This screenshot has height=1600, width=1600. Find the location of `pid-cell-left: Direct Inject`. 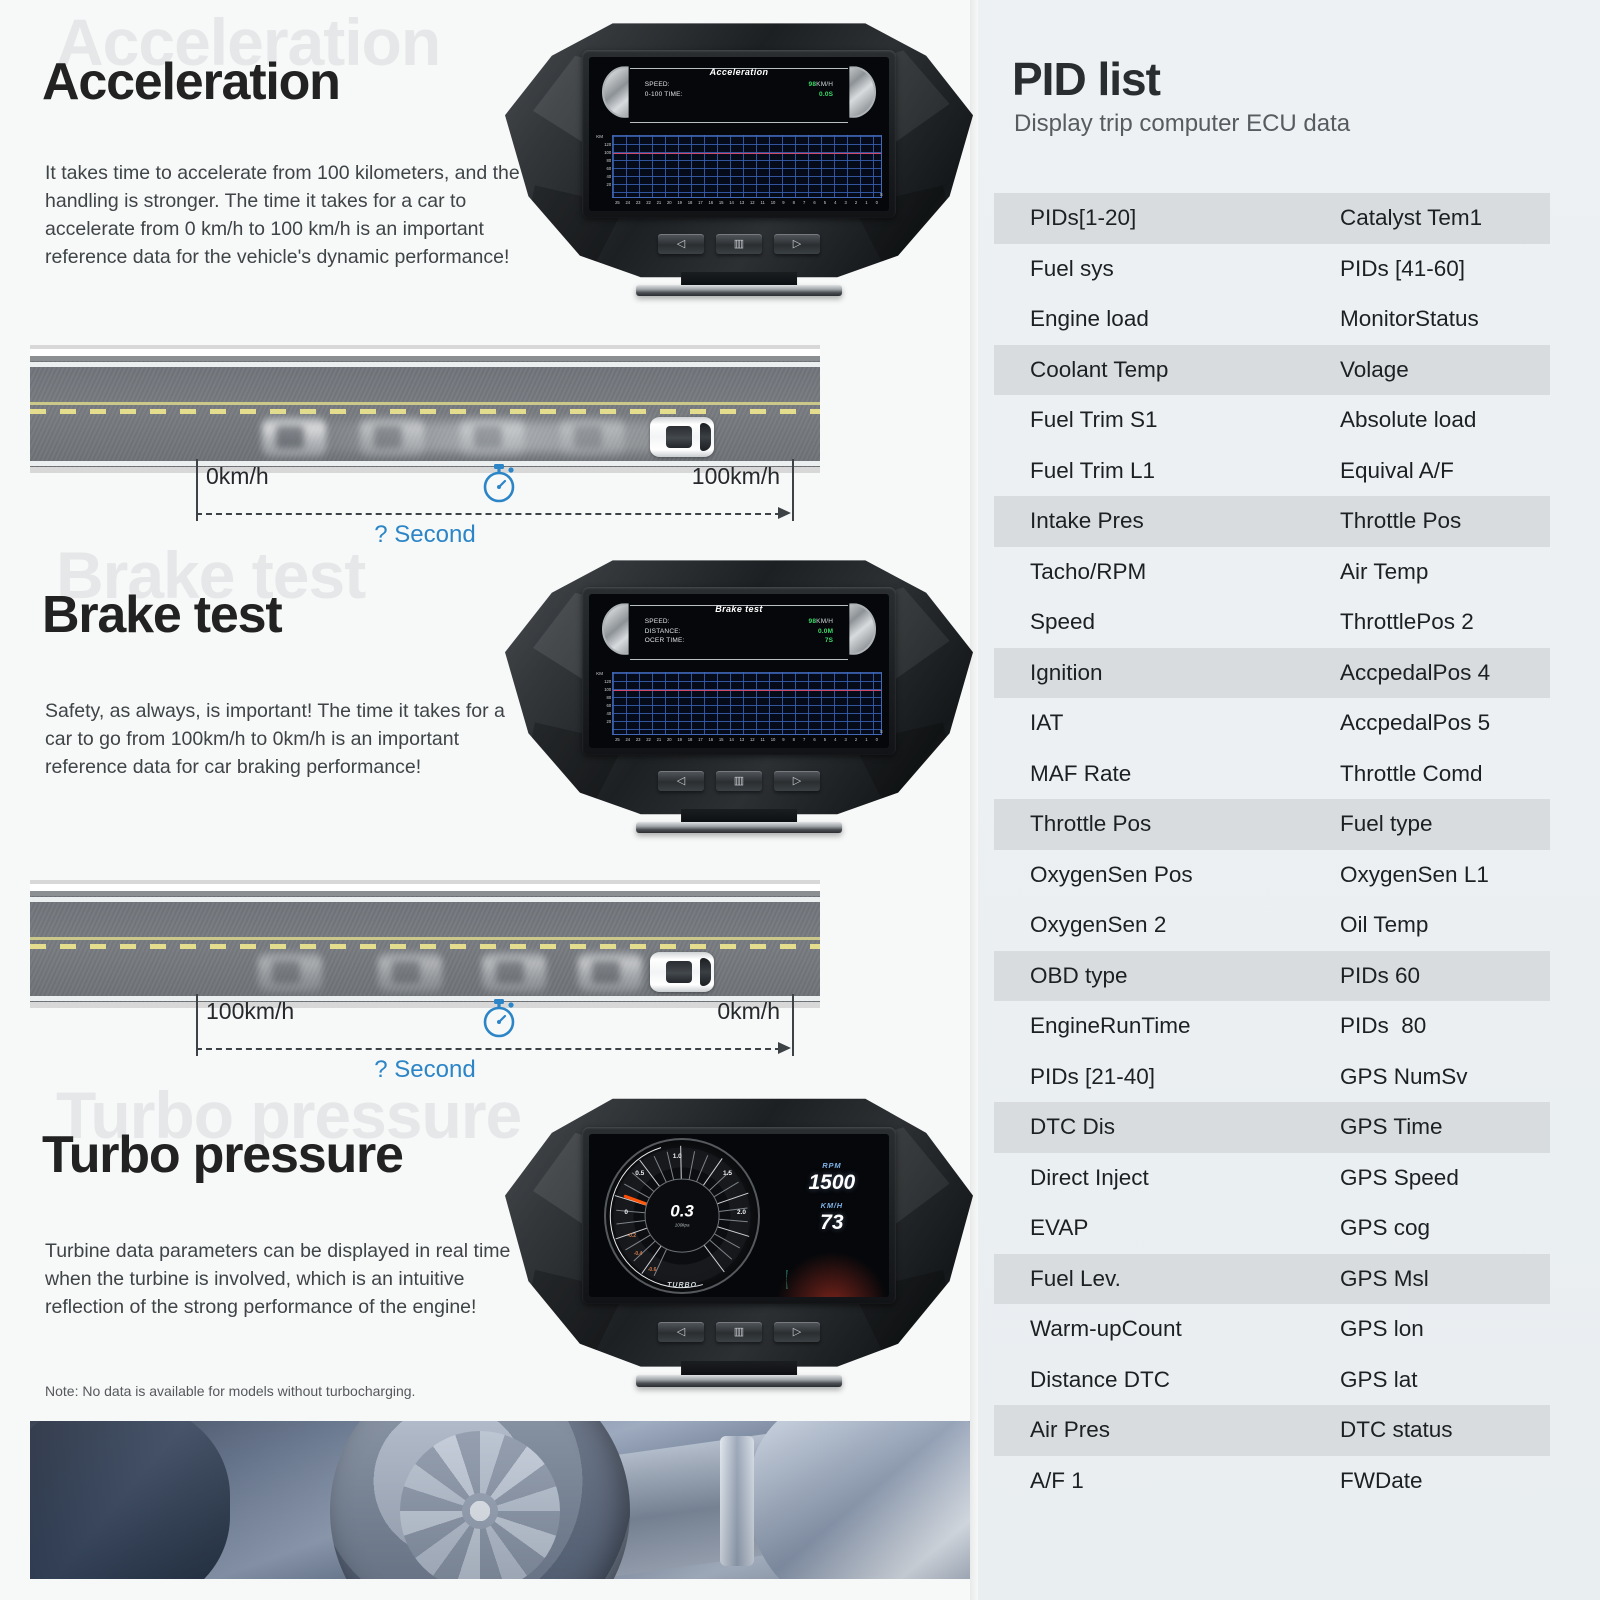

pid-cell-left: Direct Inject is located at coordinates (1089, 1177).